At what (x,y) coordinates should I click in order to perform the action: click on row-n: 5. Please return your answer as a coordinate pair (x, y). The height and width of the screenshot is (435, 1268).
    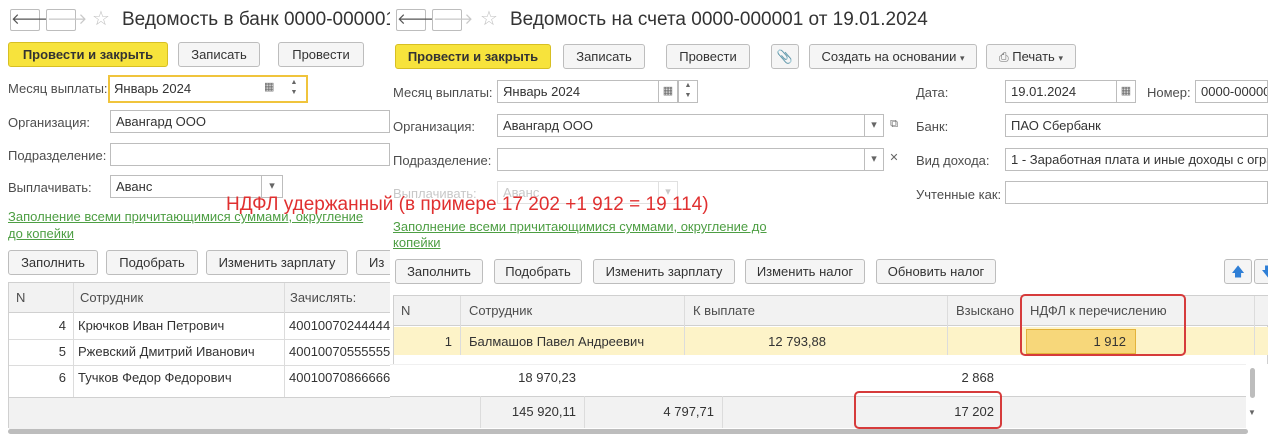
    Looking at the image, I should click on (62, 351).